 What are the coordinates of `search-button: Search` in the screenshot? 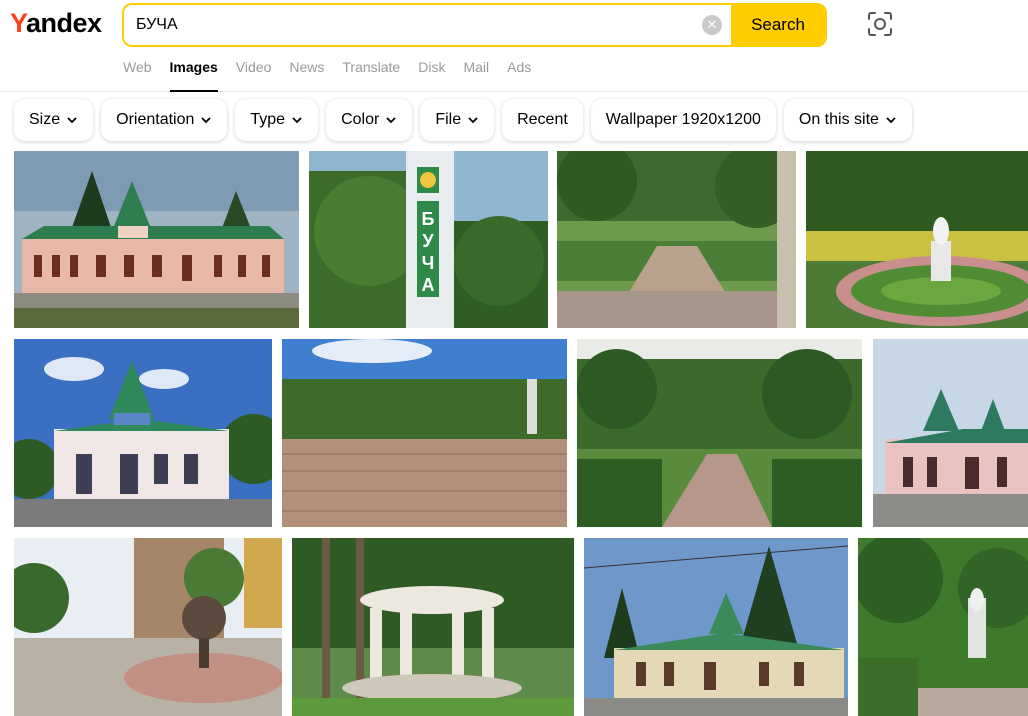 It's located at (778, 25).